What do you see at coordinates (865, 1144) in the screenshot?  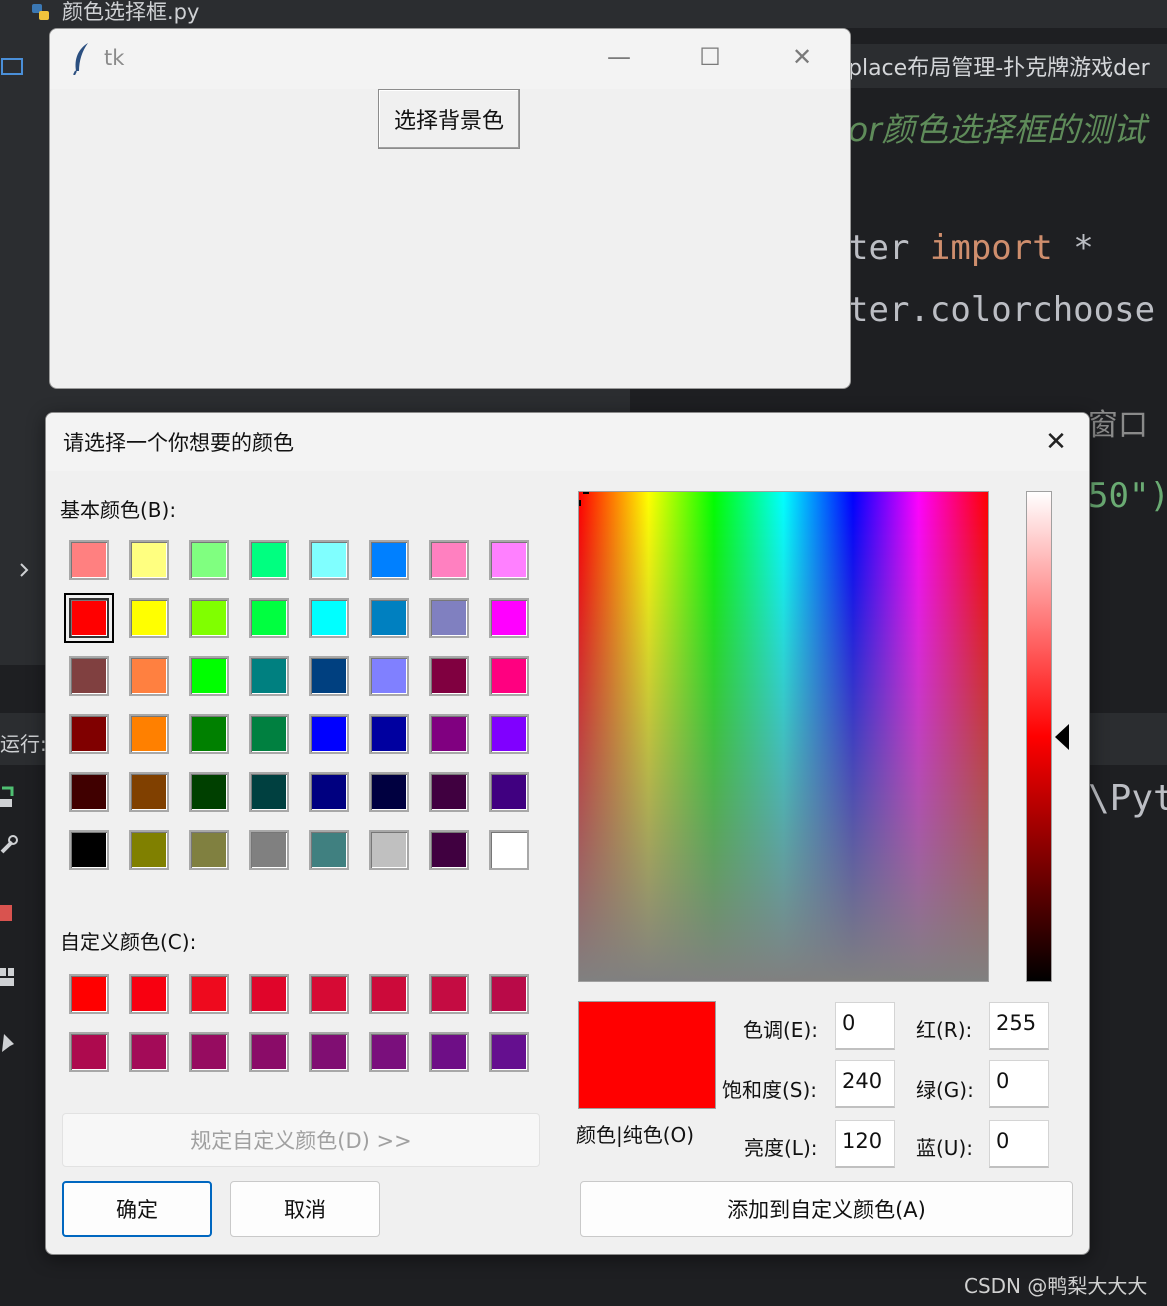 I see `luminance-field: 120` at bounding box center [865, 1144].